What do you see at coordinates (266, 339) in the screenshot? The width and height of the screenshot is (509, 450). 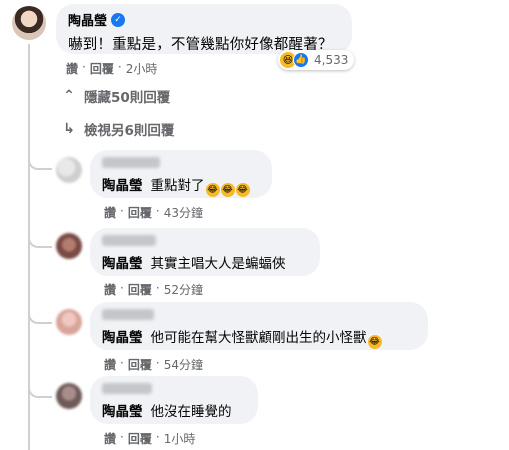 I see `reply-text: 他可能在幫大怪獸顧剛出生的小怪獸 😂` at bounding box center [266, 339].